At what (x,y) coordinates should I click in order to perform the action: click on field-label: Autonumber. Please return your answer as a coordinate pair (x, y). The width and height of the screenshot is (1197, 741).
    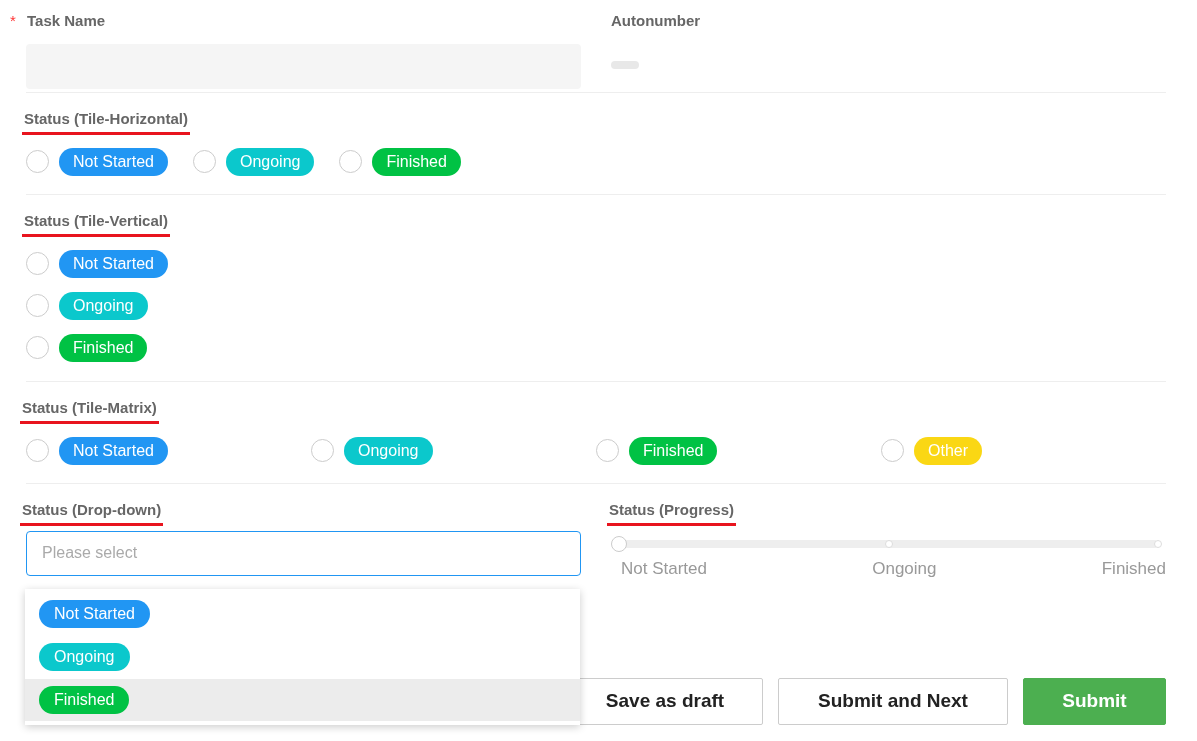
    Looking at the image, I should click on (656, 21).